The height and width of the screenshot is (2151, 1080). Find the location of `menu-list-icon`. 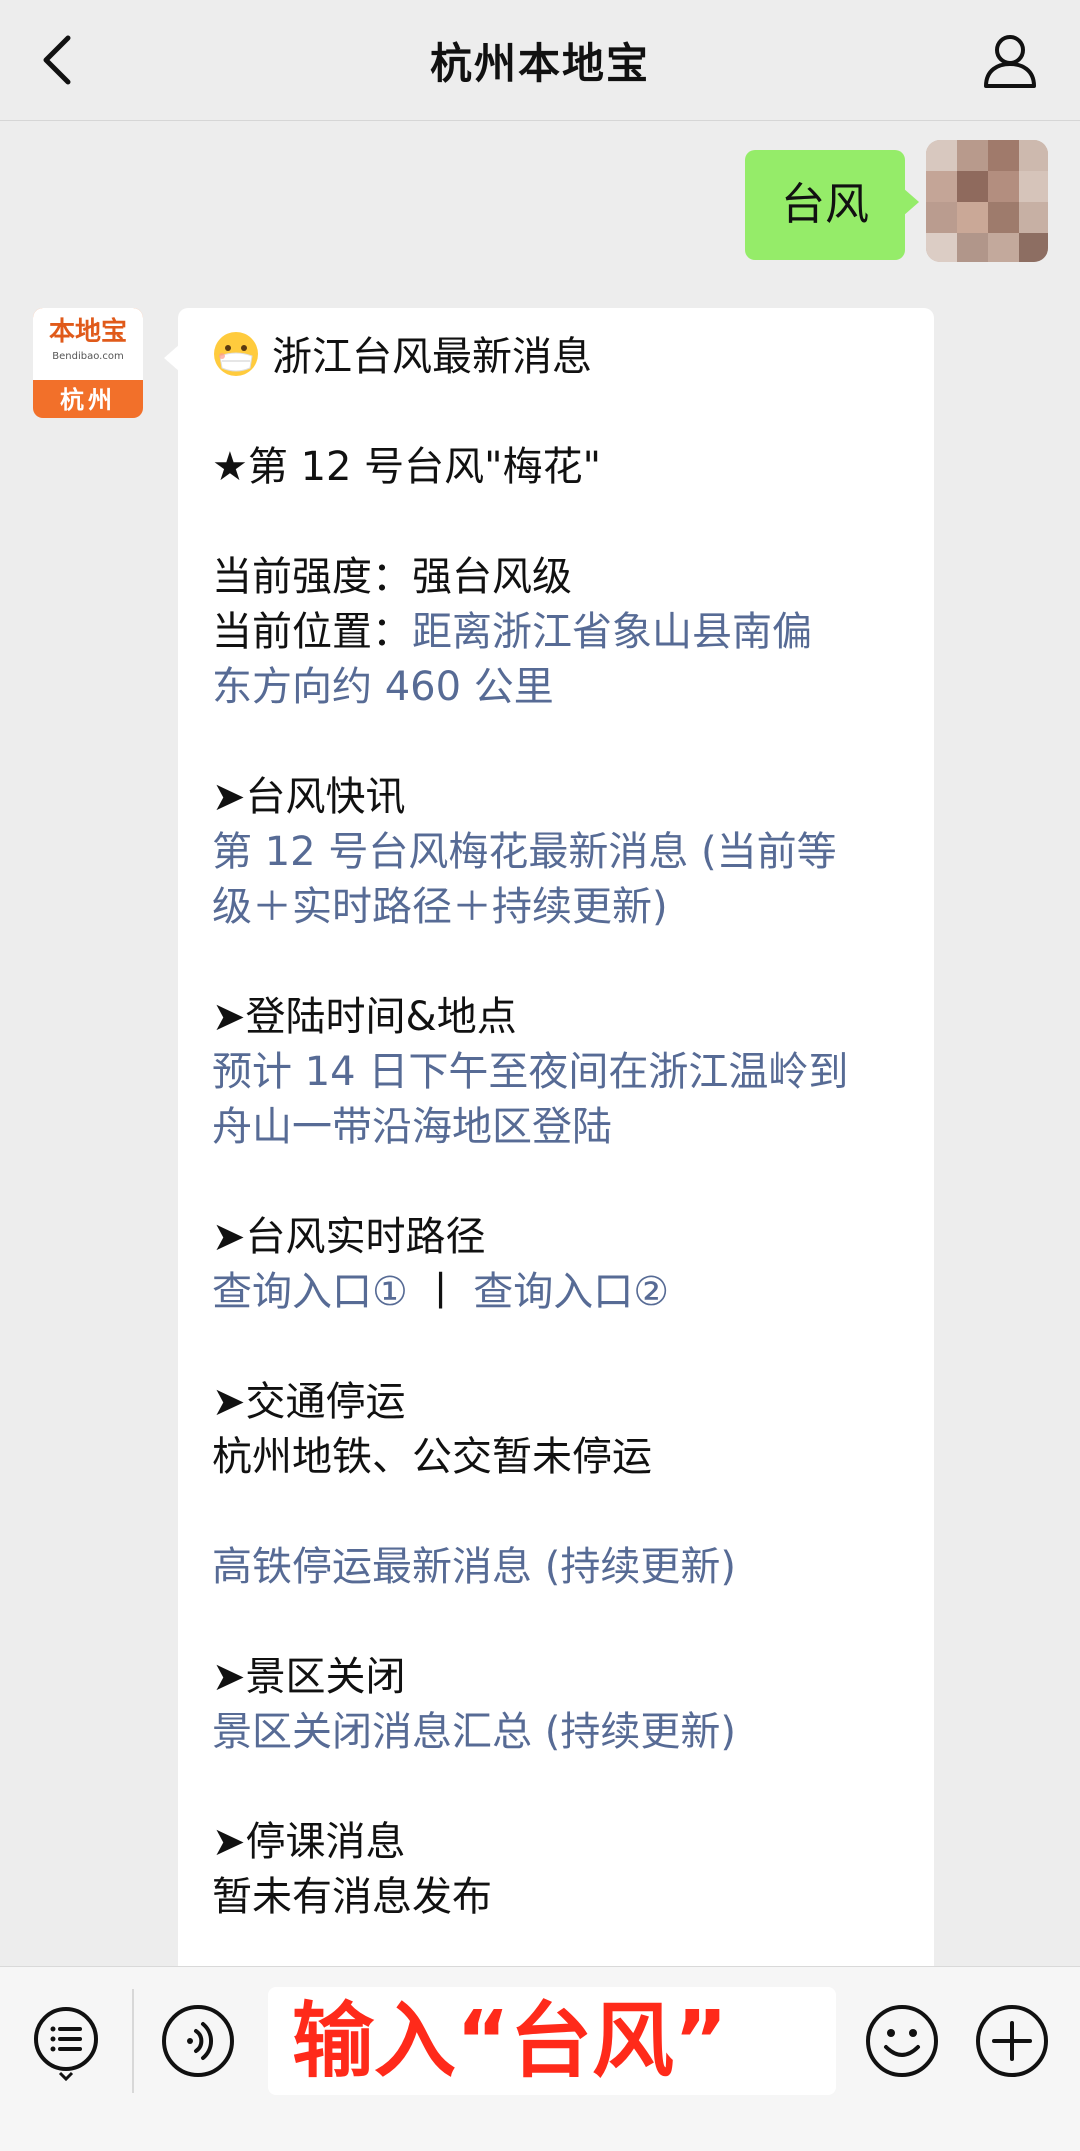

menu-list-icon is located at coordinates (66, 2041).